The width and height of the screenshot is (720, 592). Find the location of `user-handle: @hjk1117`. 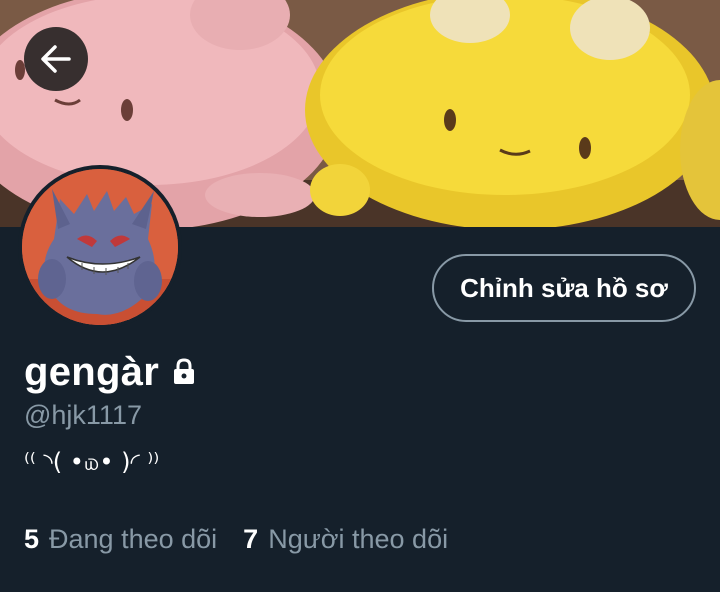

user-handle: @hjk1117 is located at coordinates (83, 415).